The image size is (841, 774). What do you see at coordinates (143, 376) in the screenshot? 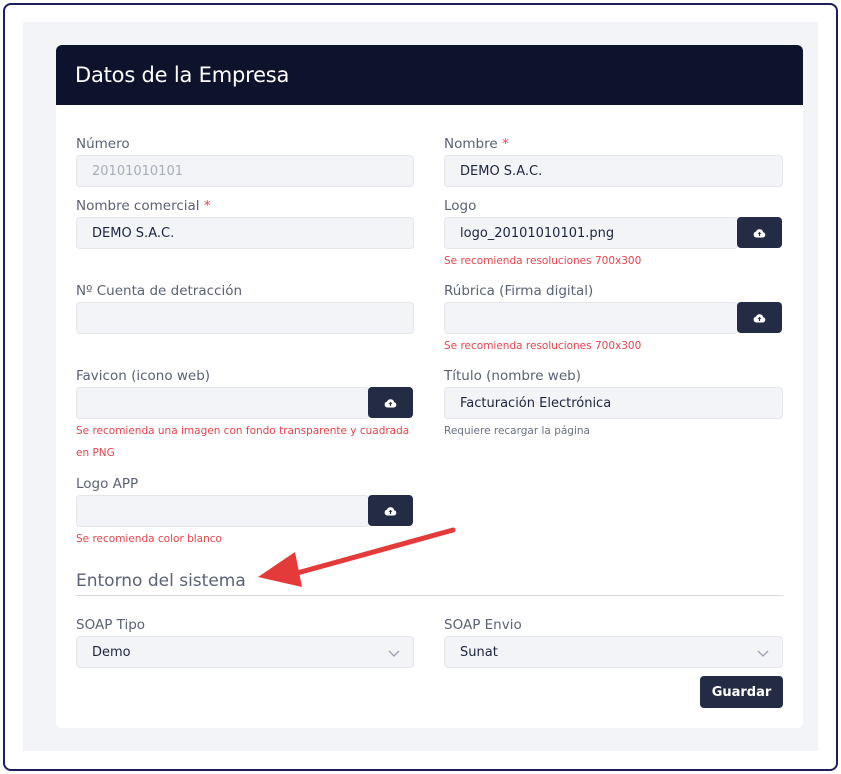
I see `favicon-label: Favicon (icono web)` at bounding box center [143, 376].